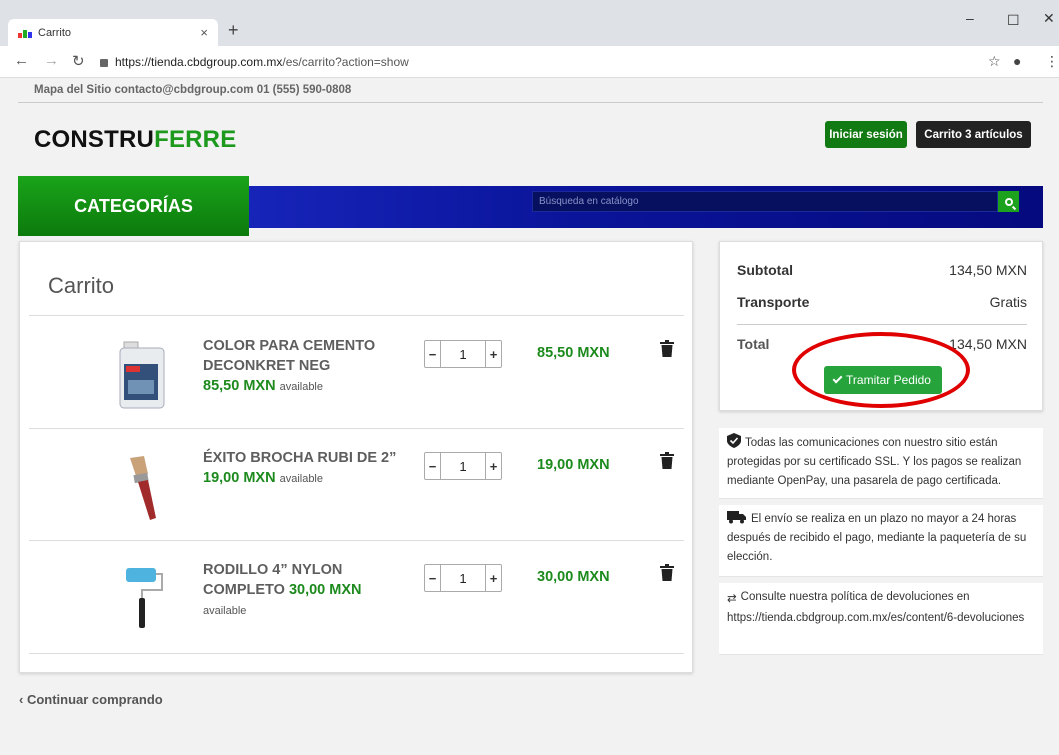  Describe the element at coordinates (973, 134) in the screenshot. I see `cart-button: Carrito 3 artículos` at that location.